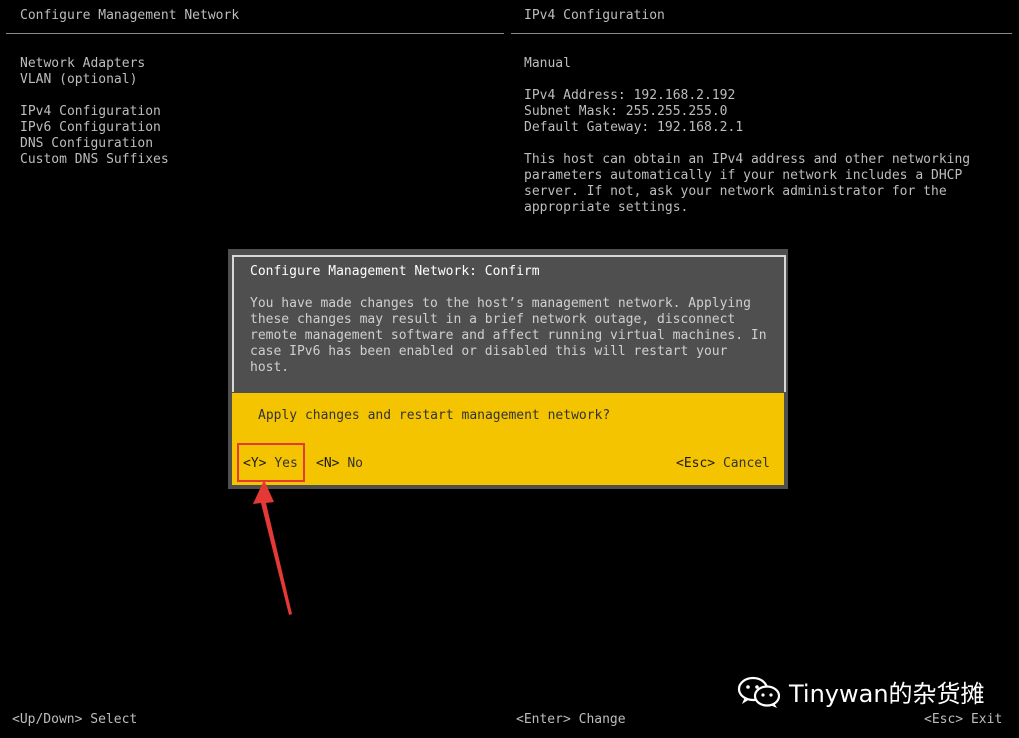 The image size is (1019, 738). I want to click on cancel-key: <Esc>, so click(696, 463).